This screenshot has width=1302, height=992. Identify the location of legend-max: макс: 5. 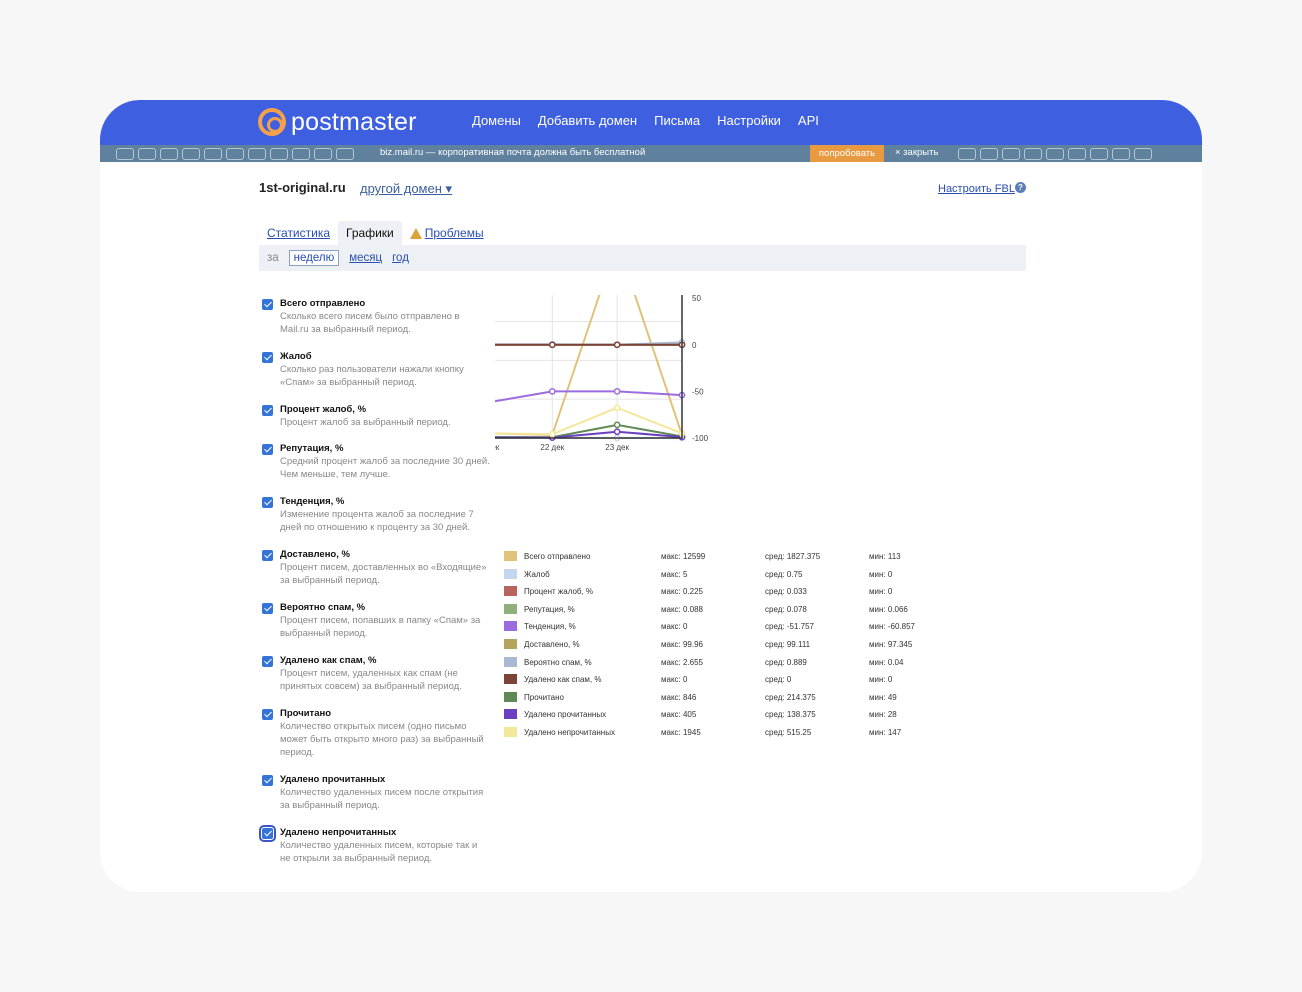
(674, 574).